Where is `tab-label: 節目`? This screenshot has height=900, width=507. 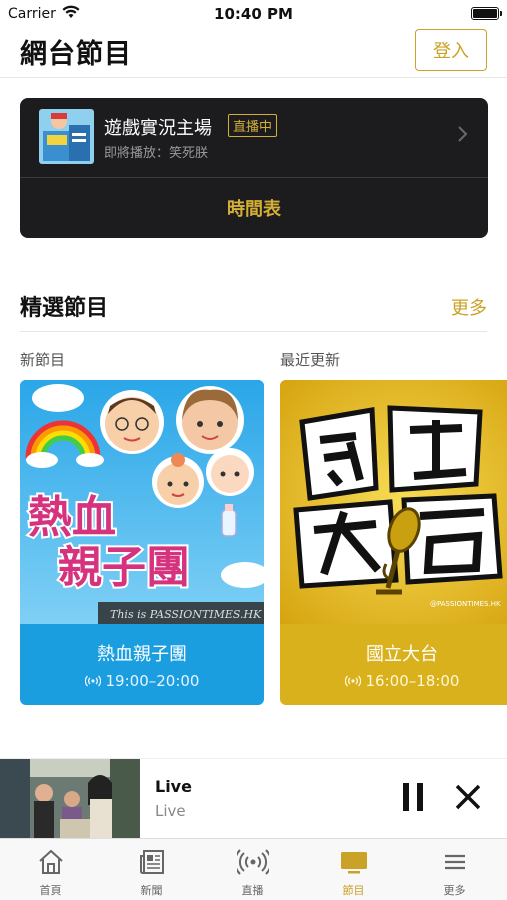 tab-label: 節目 is located at coordinates (353, 890).